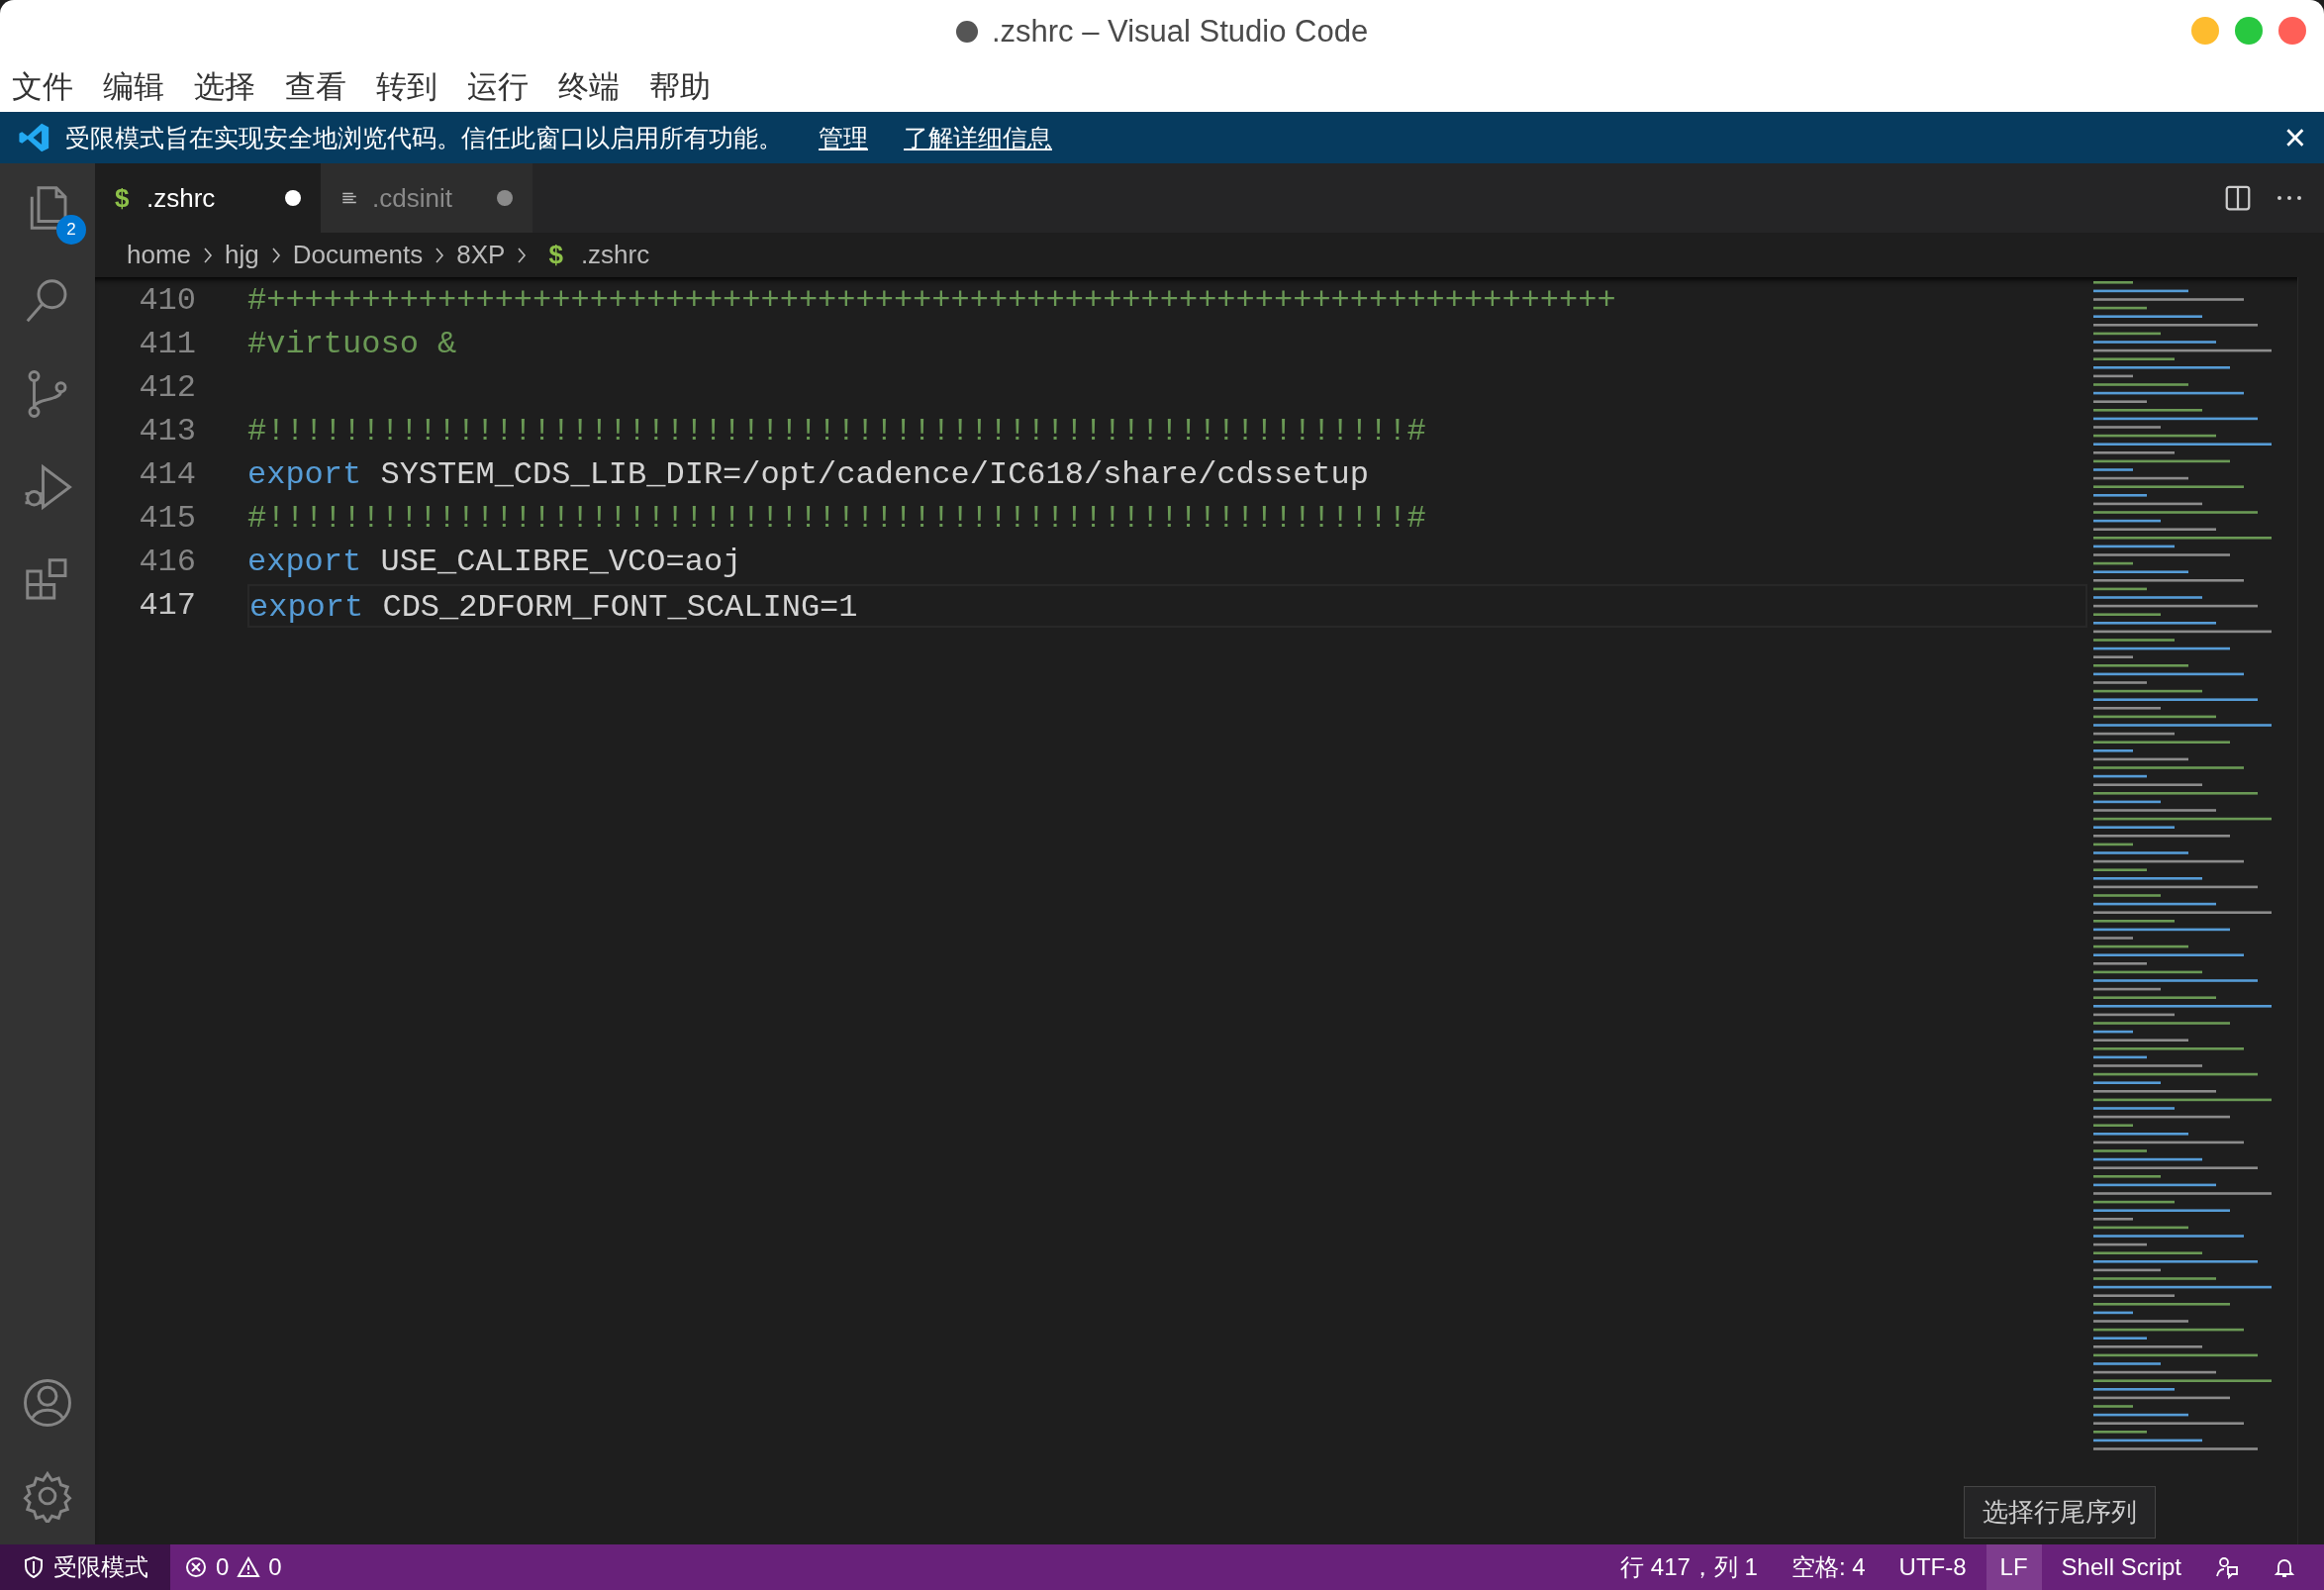 Image resolution: width=2324 pixels, height=1590 pixels. I want to click on warning-icon, so click(249, 1567).